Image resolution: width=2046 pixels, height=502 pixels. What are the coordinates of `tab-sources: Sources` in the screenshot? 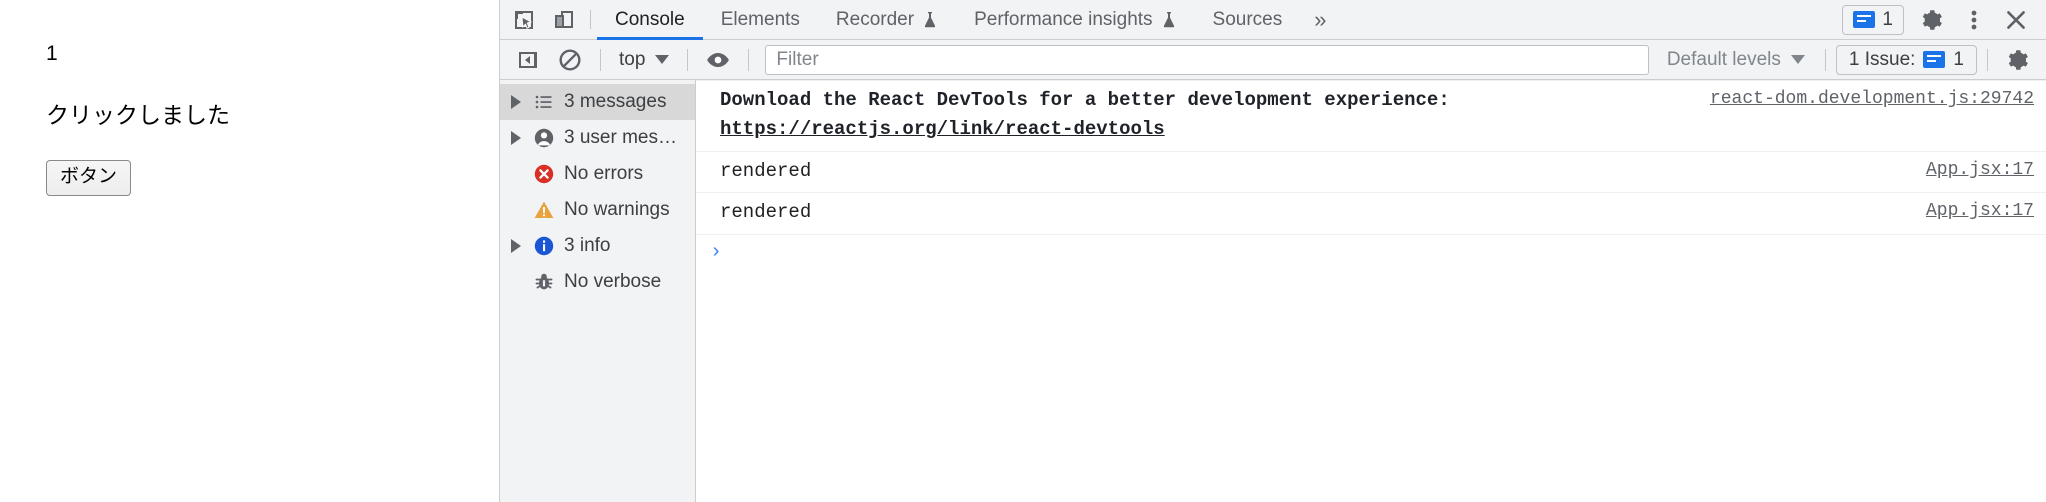 It's located at (1248, 19).